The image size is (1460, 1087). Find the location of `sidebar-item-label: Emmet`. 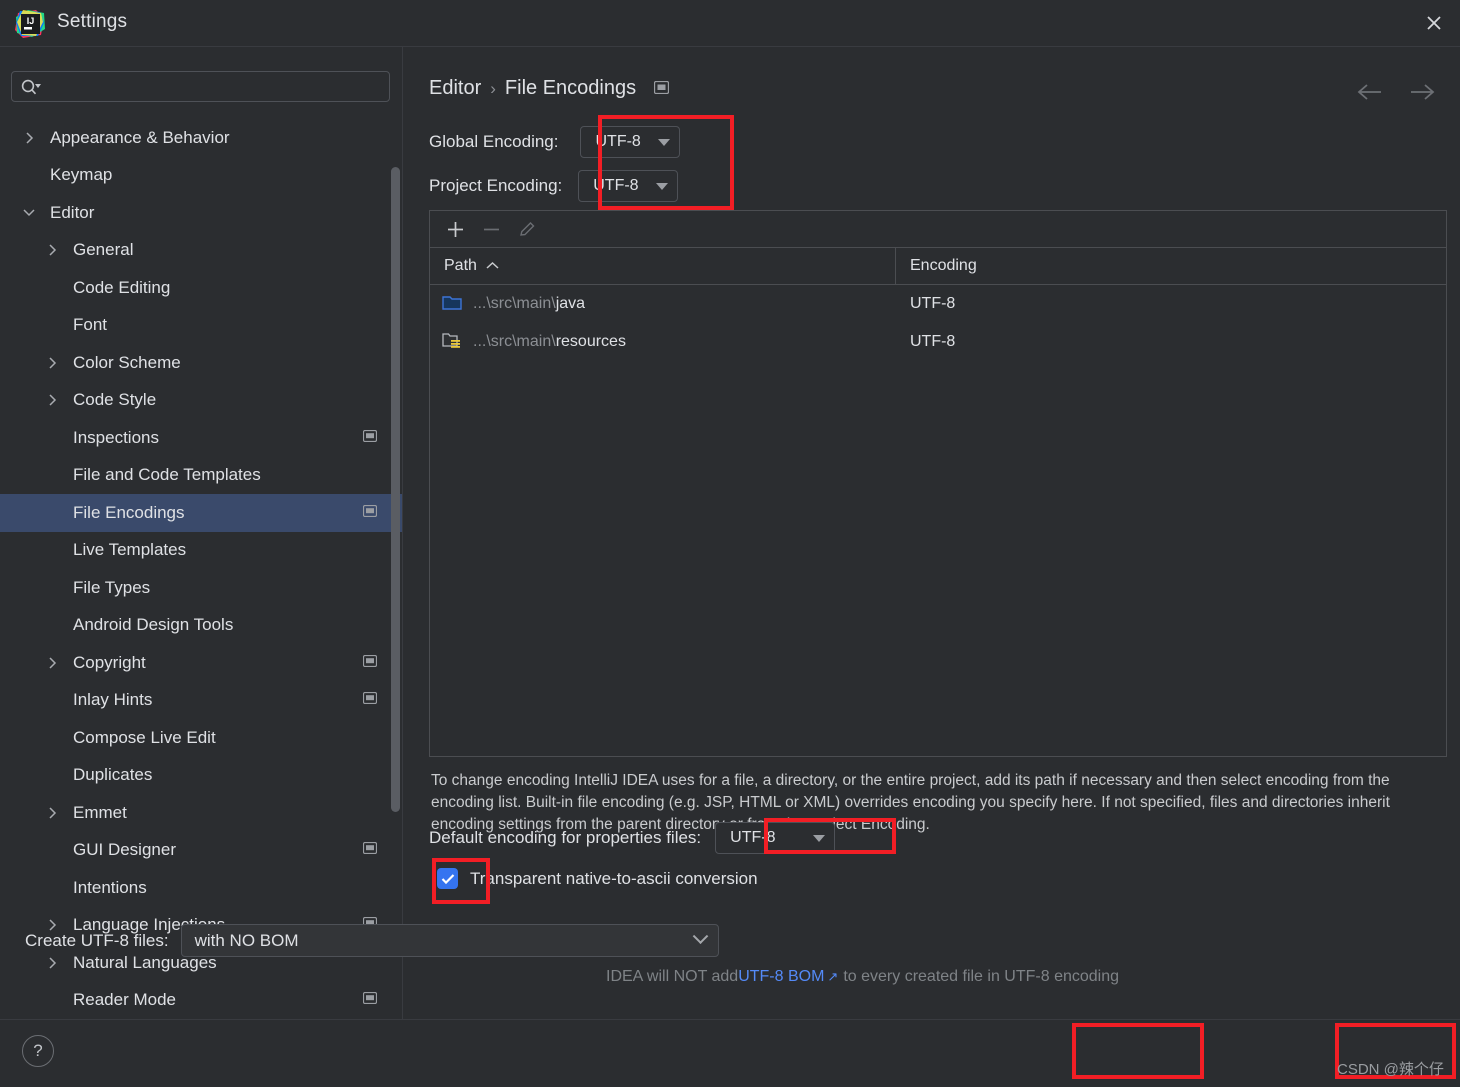

sidebar-item-label: Emmet is located at coordinates (100, 812).